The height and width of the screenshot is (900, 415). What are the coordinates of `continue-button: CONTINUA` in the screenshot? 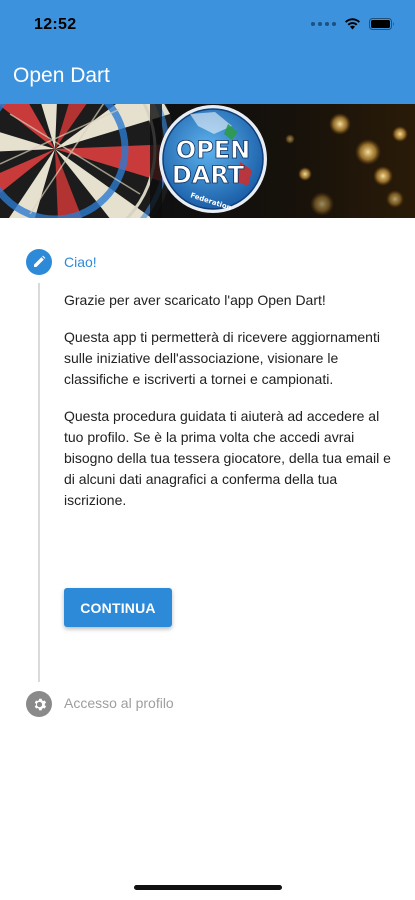 It's located at (118, 607).